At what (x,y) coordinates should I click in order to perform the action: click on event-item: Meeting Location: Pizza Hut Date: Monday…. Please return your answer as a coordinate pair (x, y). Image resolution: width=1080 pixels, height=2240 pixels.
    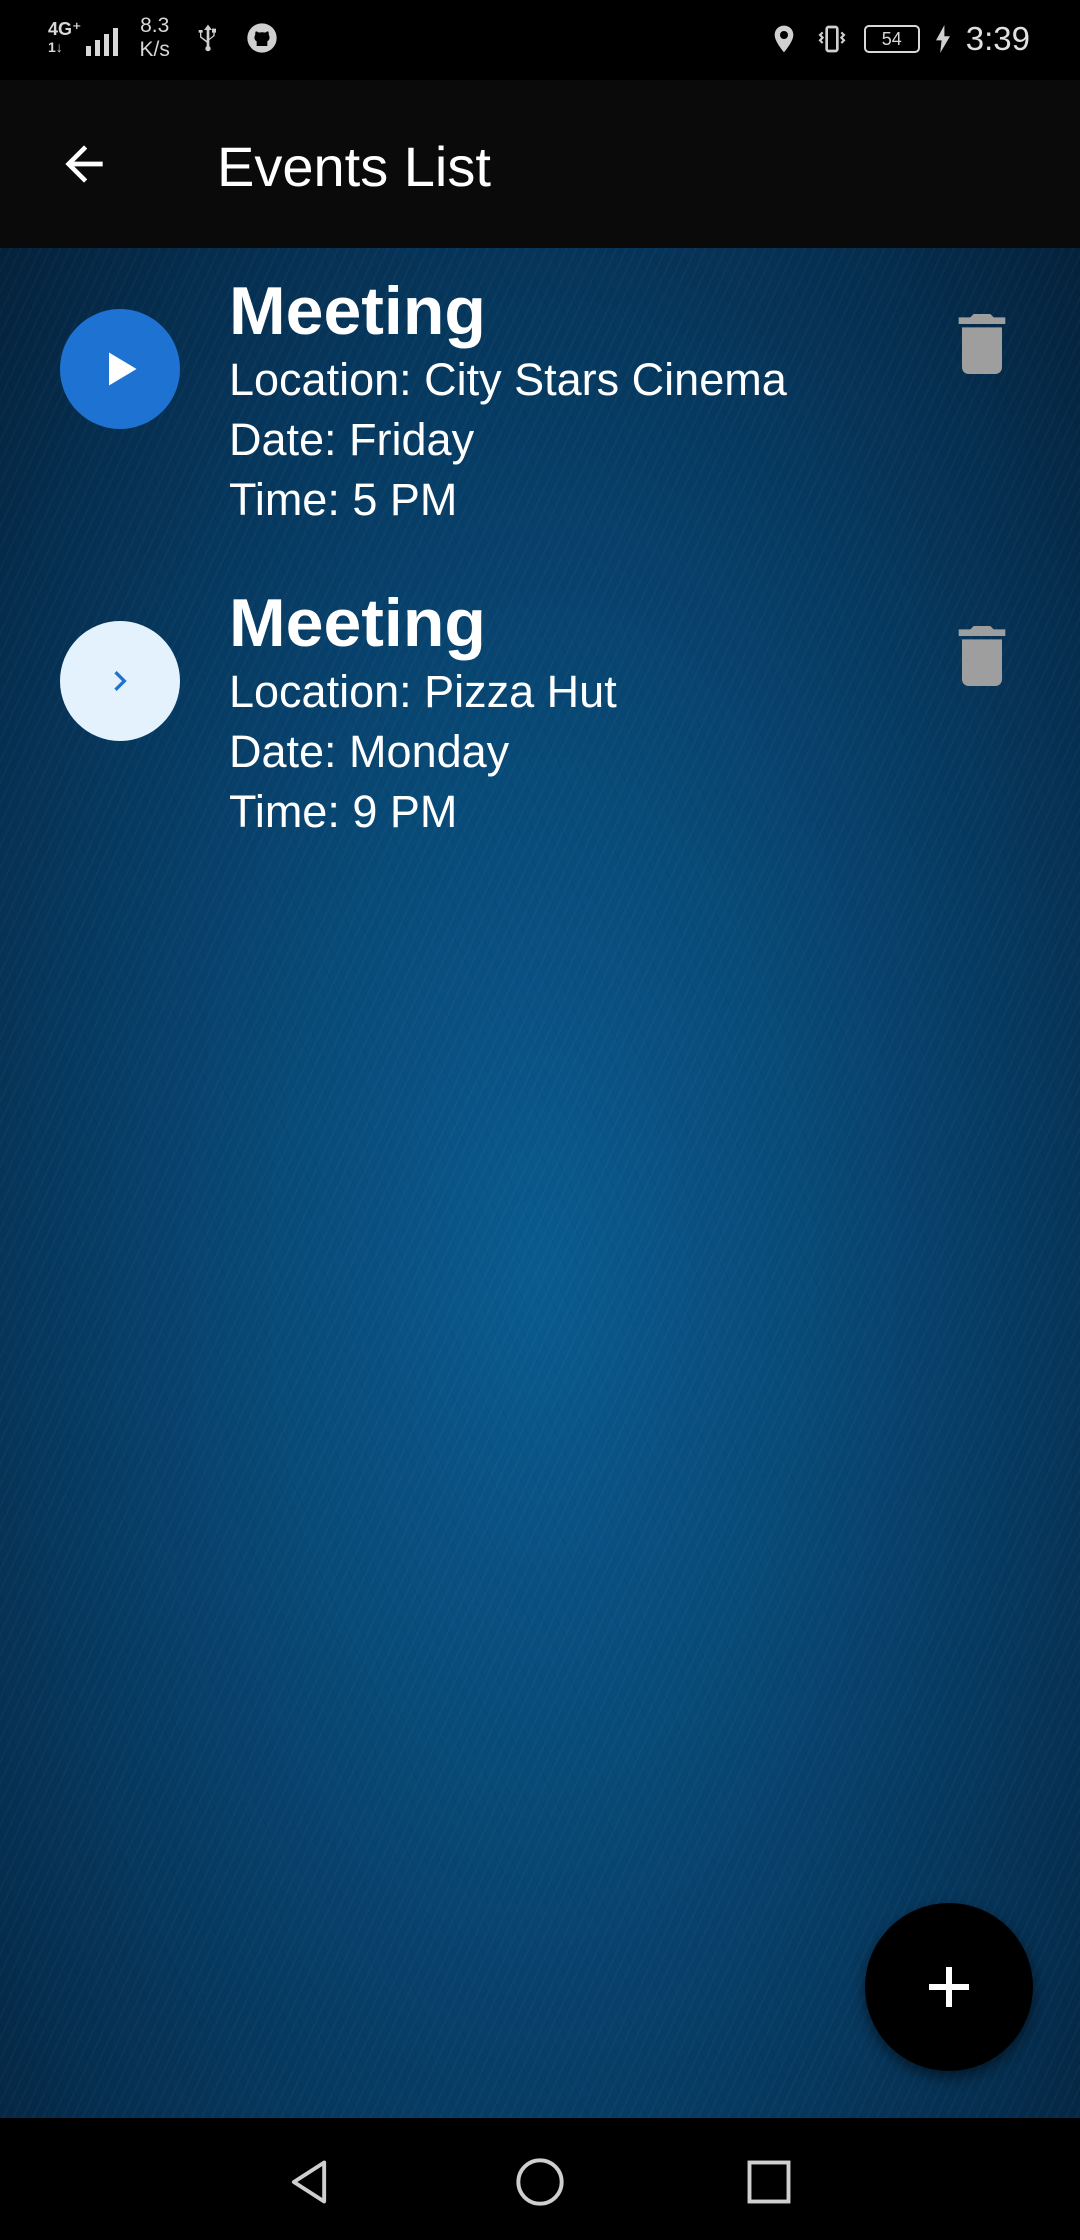
    Looking at the image, I should click on (540, 710).